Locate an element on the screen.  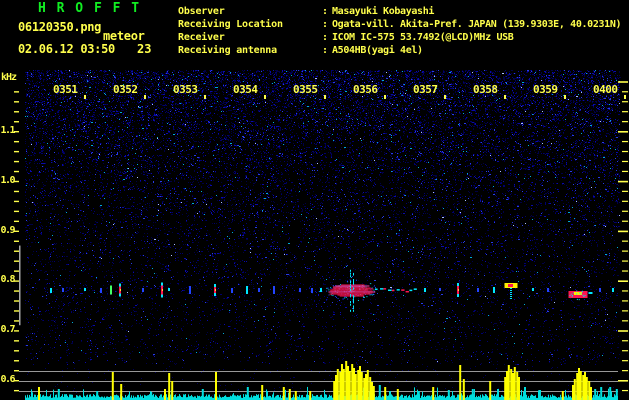
station-row-label: Receiver is located at coordinates (201, 37).